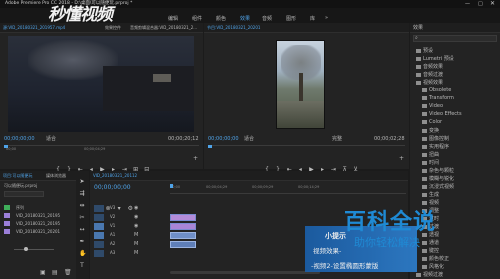 The width and height of the screenshot is (500, 279). What do you see at coordinates (438, 186) in the screenshot?
I see `effects-folder: 沉浸式视频` at bounding box center [438, 186].